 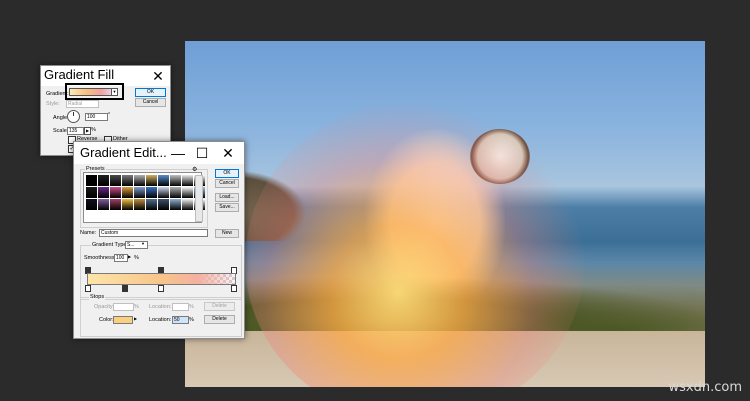 I want to click on angle-input: 100, so click(x=96, y=117).